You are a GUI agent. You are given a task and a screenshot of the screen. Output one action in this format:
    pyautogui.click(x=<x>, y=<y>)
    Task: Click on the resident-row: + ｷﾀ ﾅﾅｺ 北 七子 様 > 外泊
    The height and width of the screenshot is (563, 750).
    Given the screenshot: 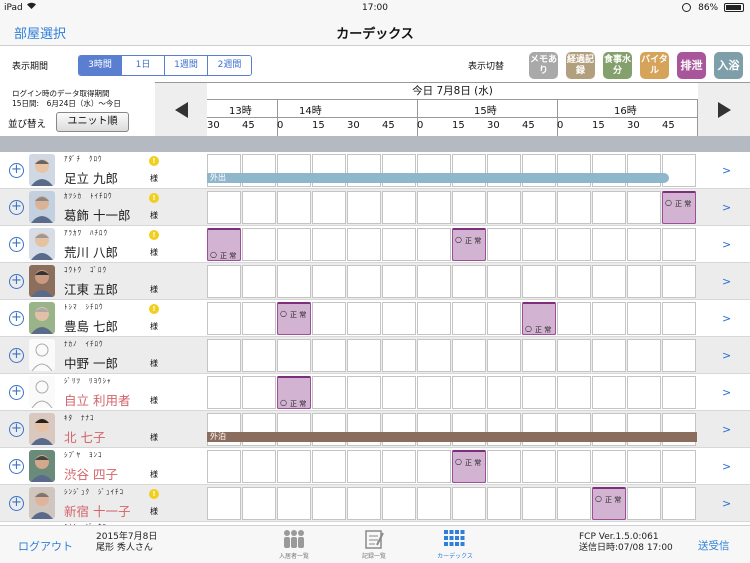 What is the action you would take?
    pyautogui.click(x=375, y=429)
    